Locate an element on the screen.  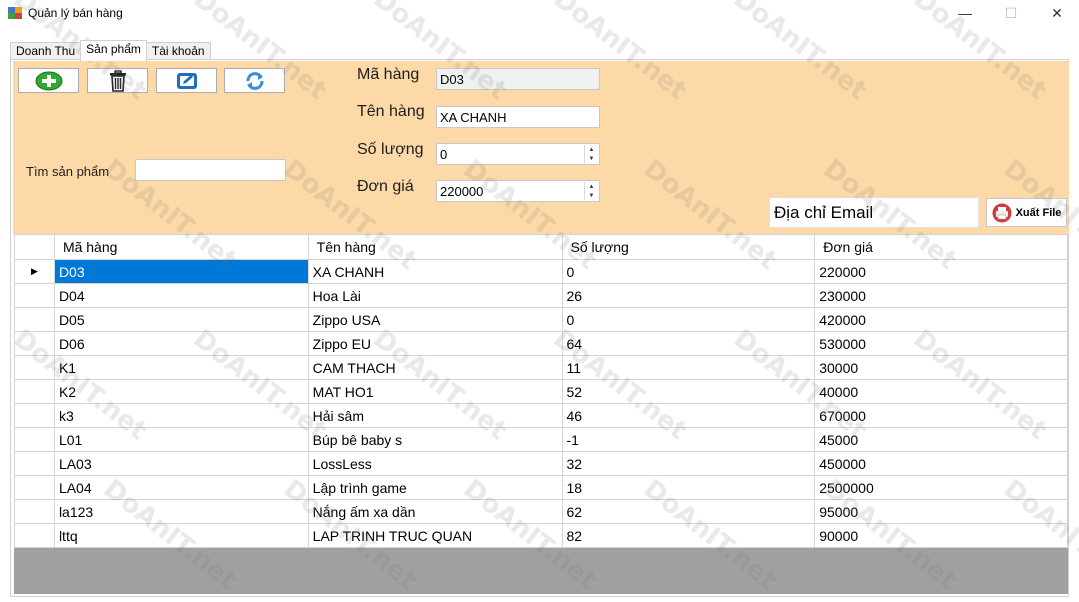
cell-so-luong: 46 is located at coordinates (688, 415).